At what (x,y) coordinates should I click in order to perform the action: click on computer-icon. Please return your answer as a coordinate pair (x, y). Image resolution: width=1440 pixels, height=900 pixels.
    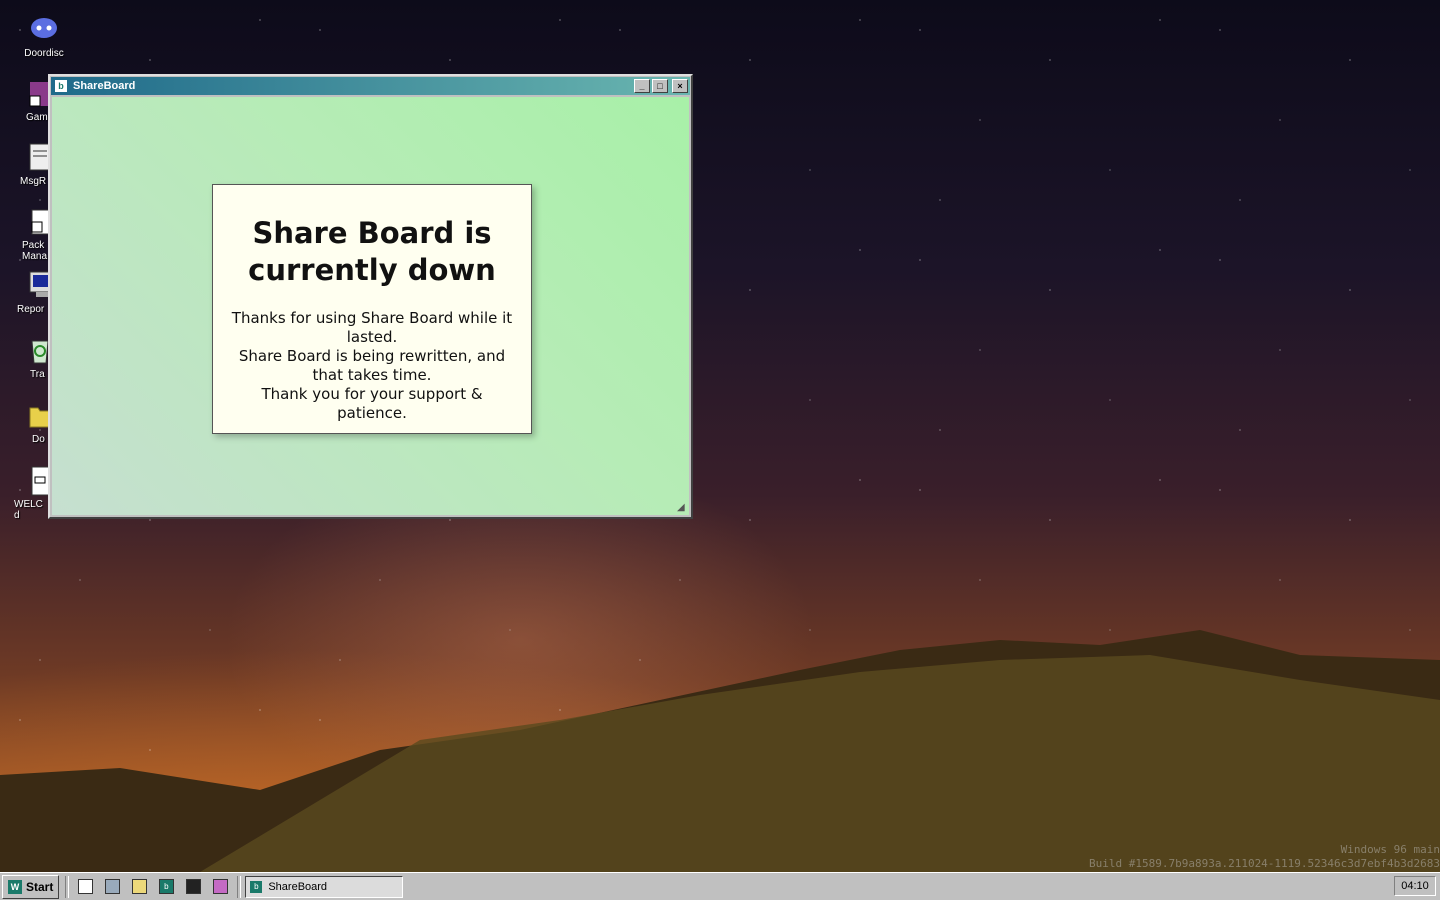
    Looking at the image, I should click on (112, 887).